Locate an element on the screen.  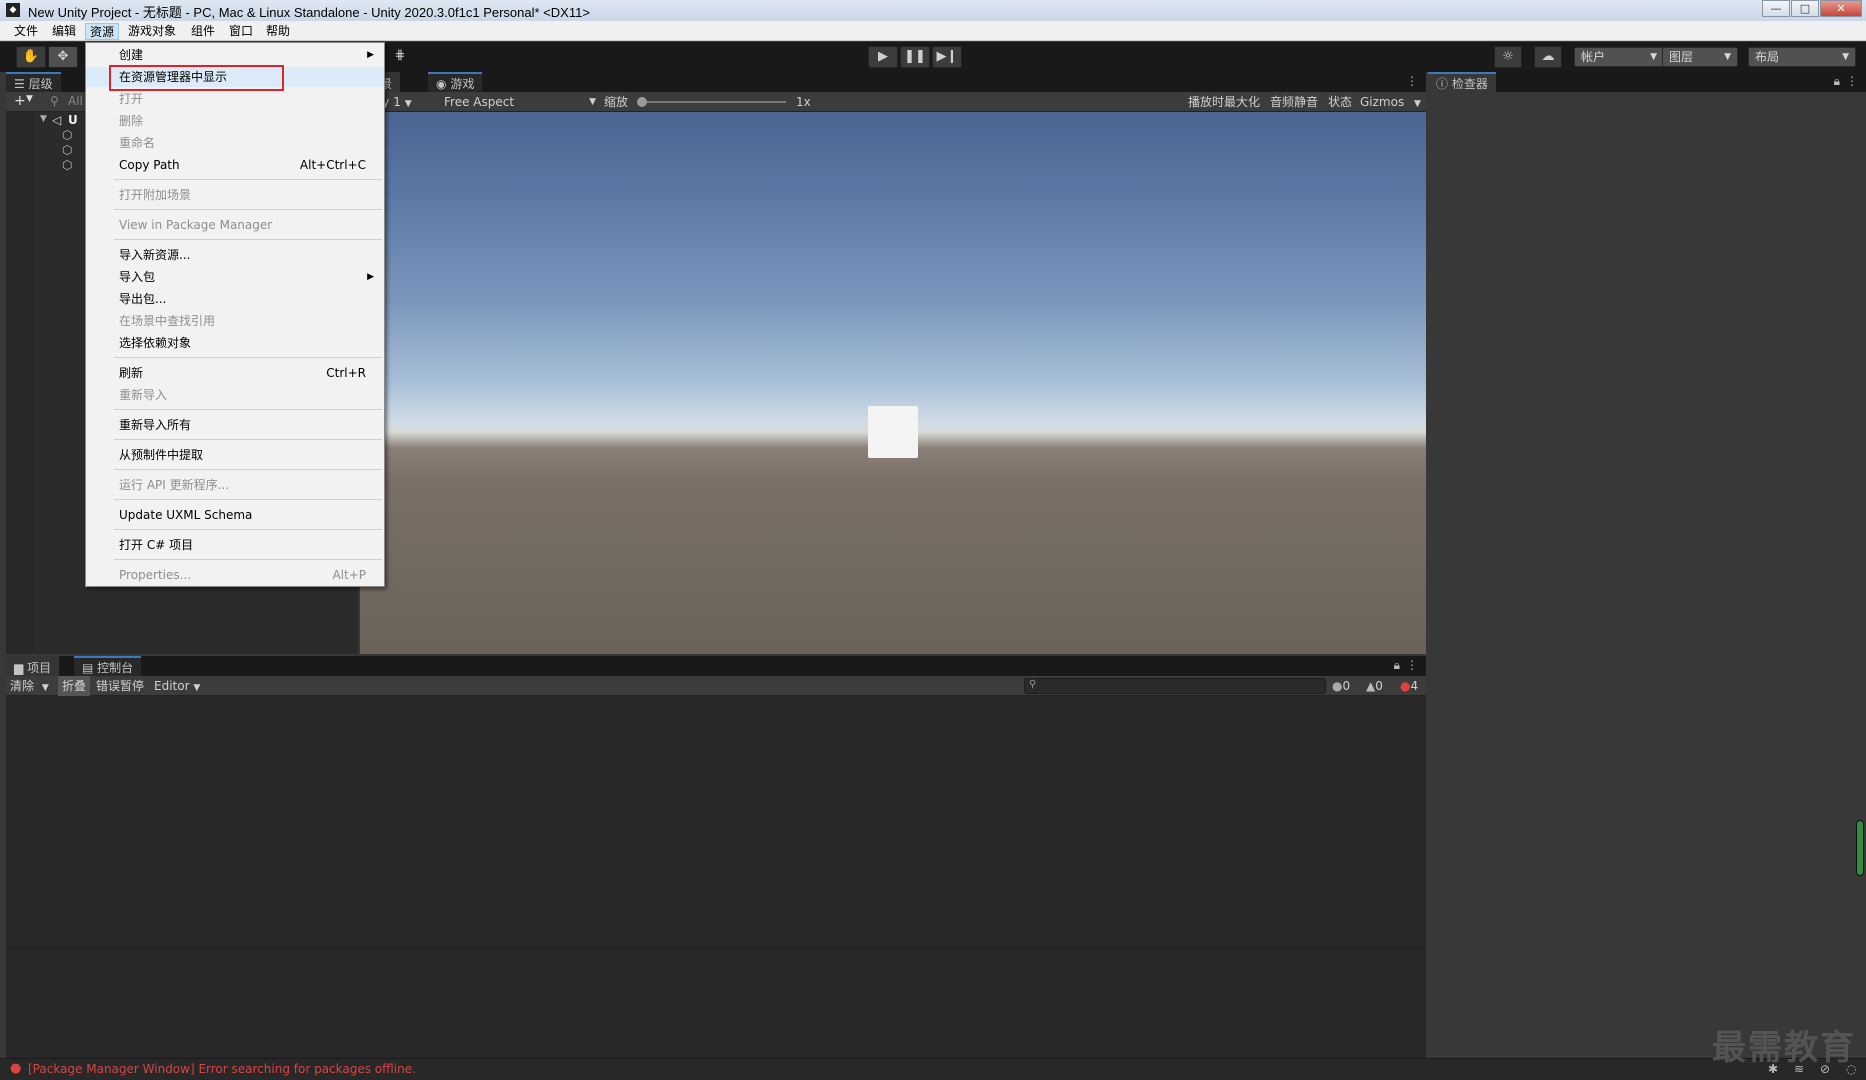
menu-item-open-additive-scene: 打开附加场景 is located at coordinates (235, 195).